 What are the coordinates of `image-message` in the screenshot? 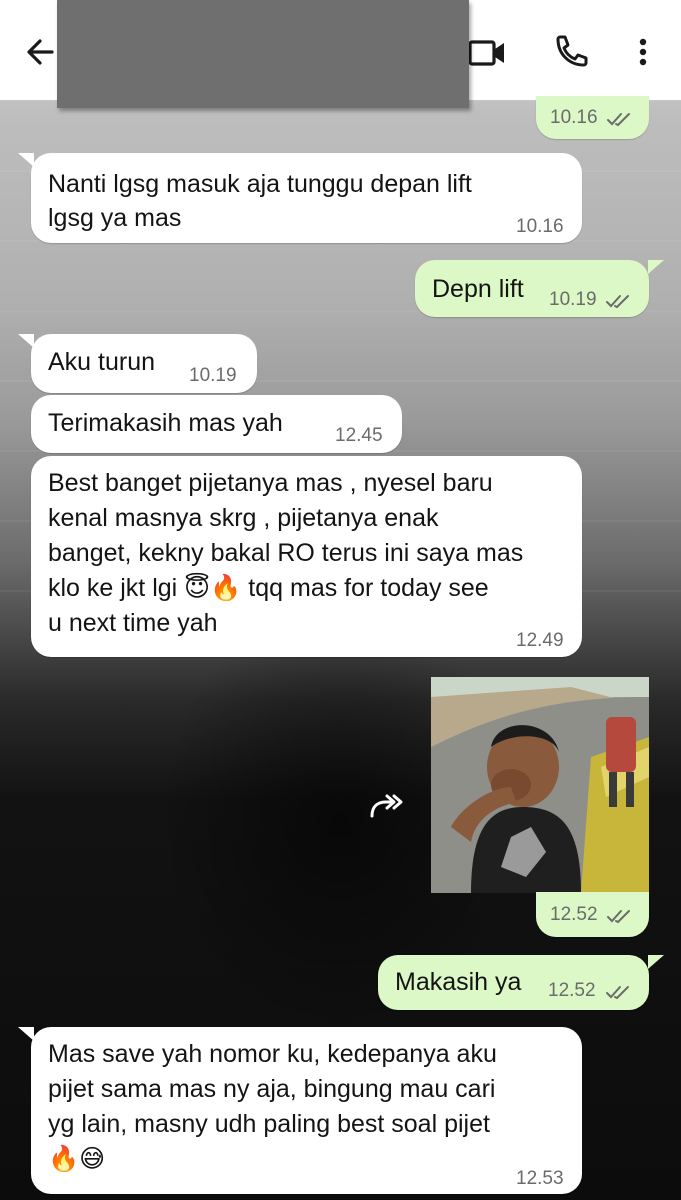 It's located at (540, 785).